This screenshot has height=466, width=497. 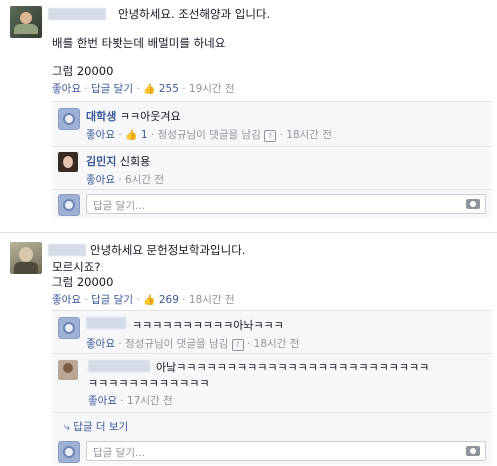 What do you see at coordinates (272, 168) in the screenshot?
I see `comment-row: 김민지 신회용 좋아요 · 6시간 전` at bounding box center [272, 168].